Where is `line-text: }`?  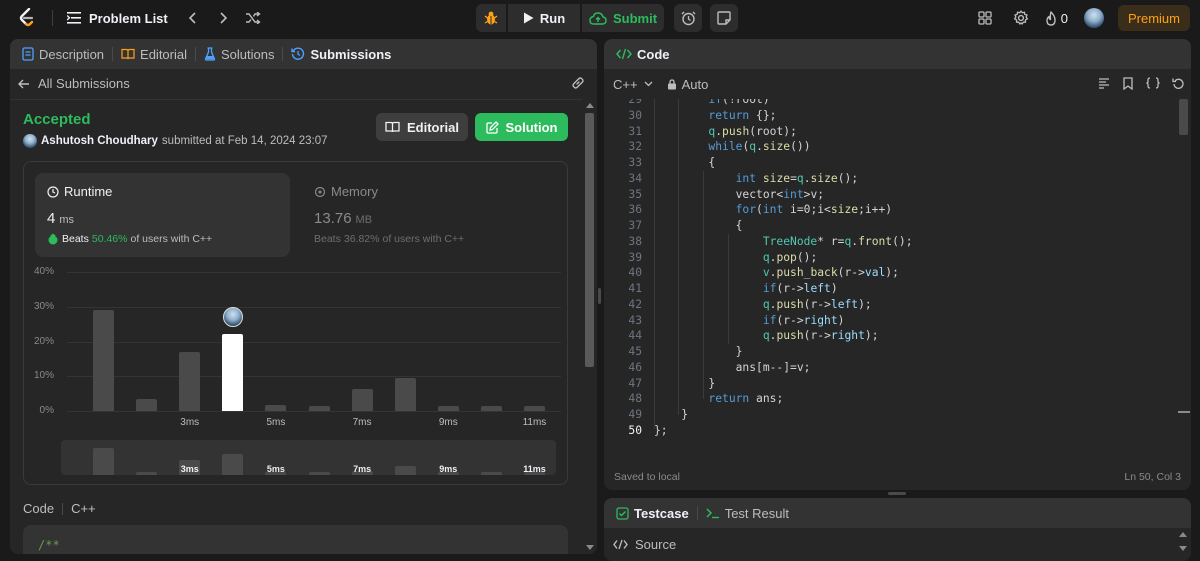
line-text: } is located at coordinates (685, 383).